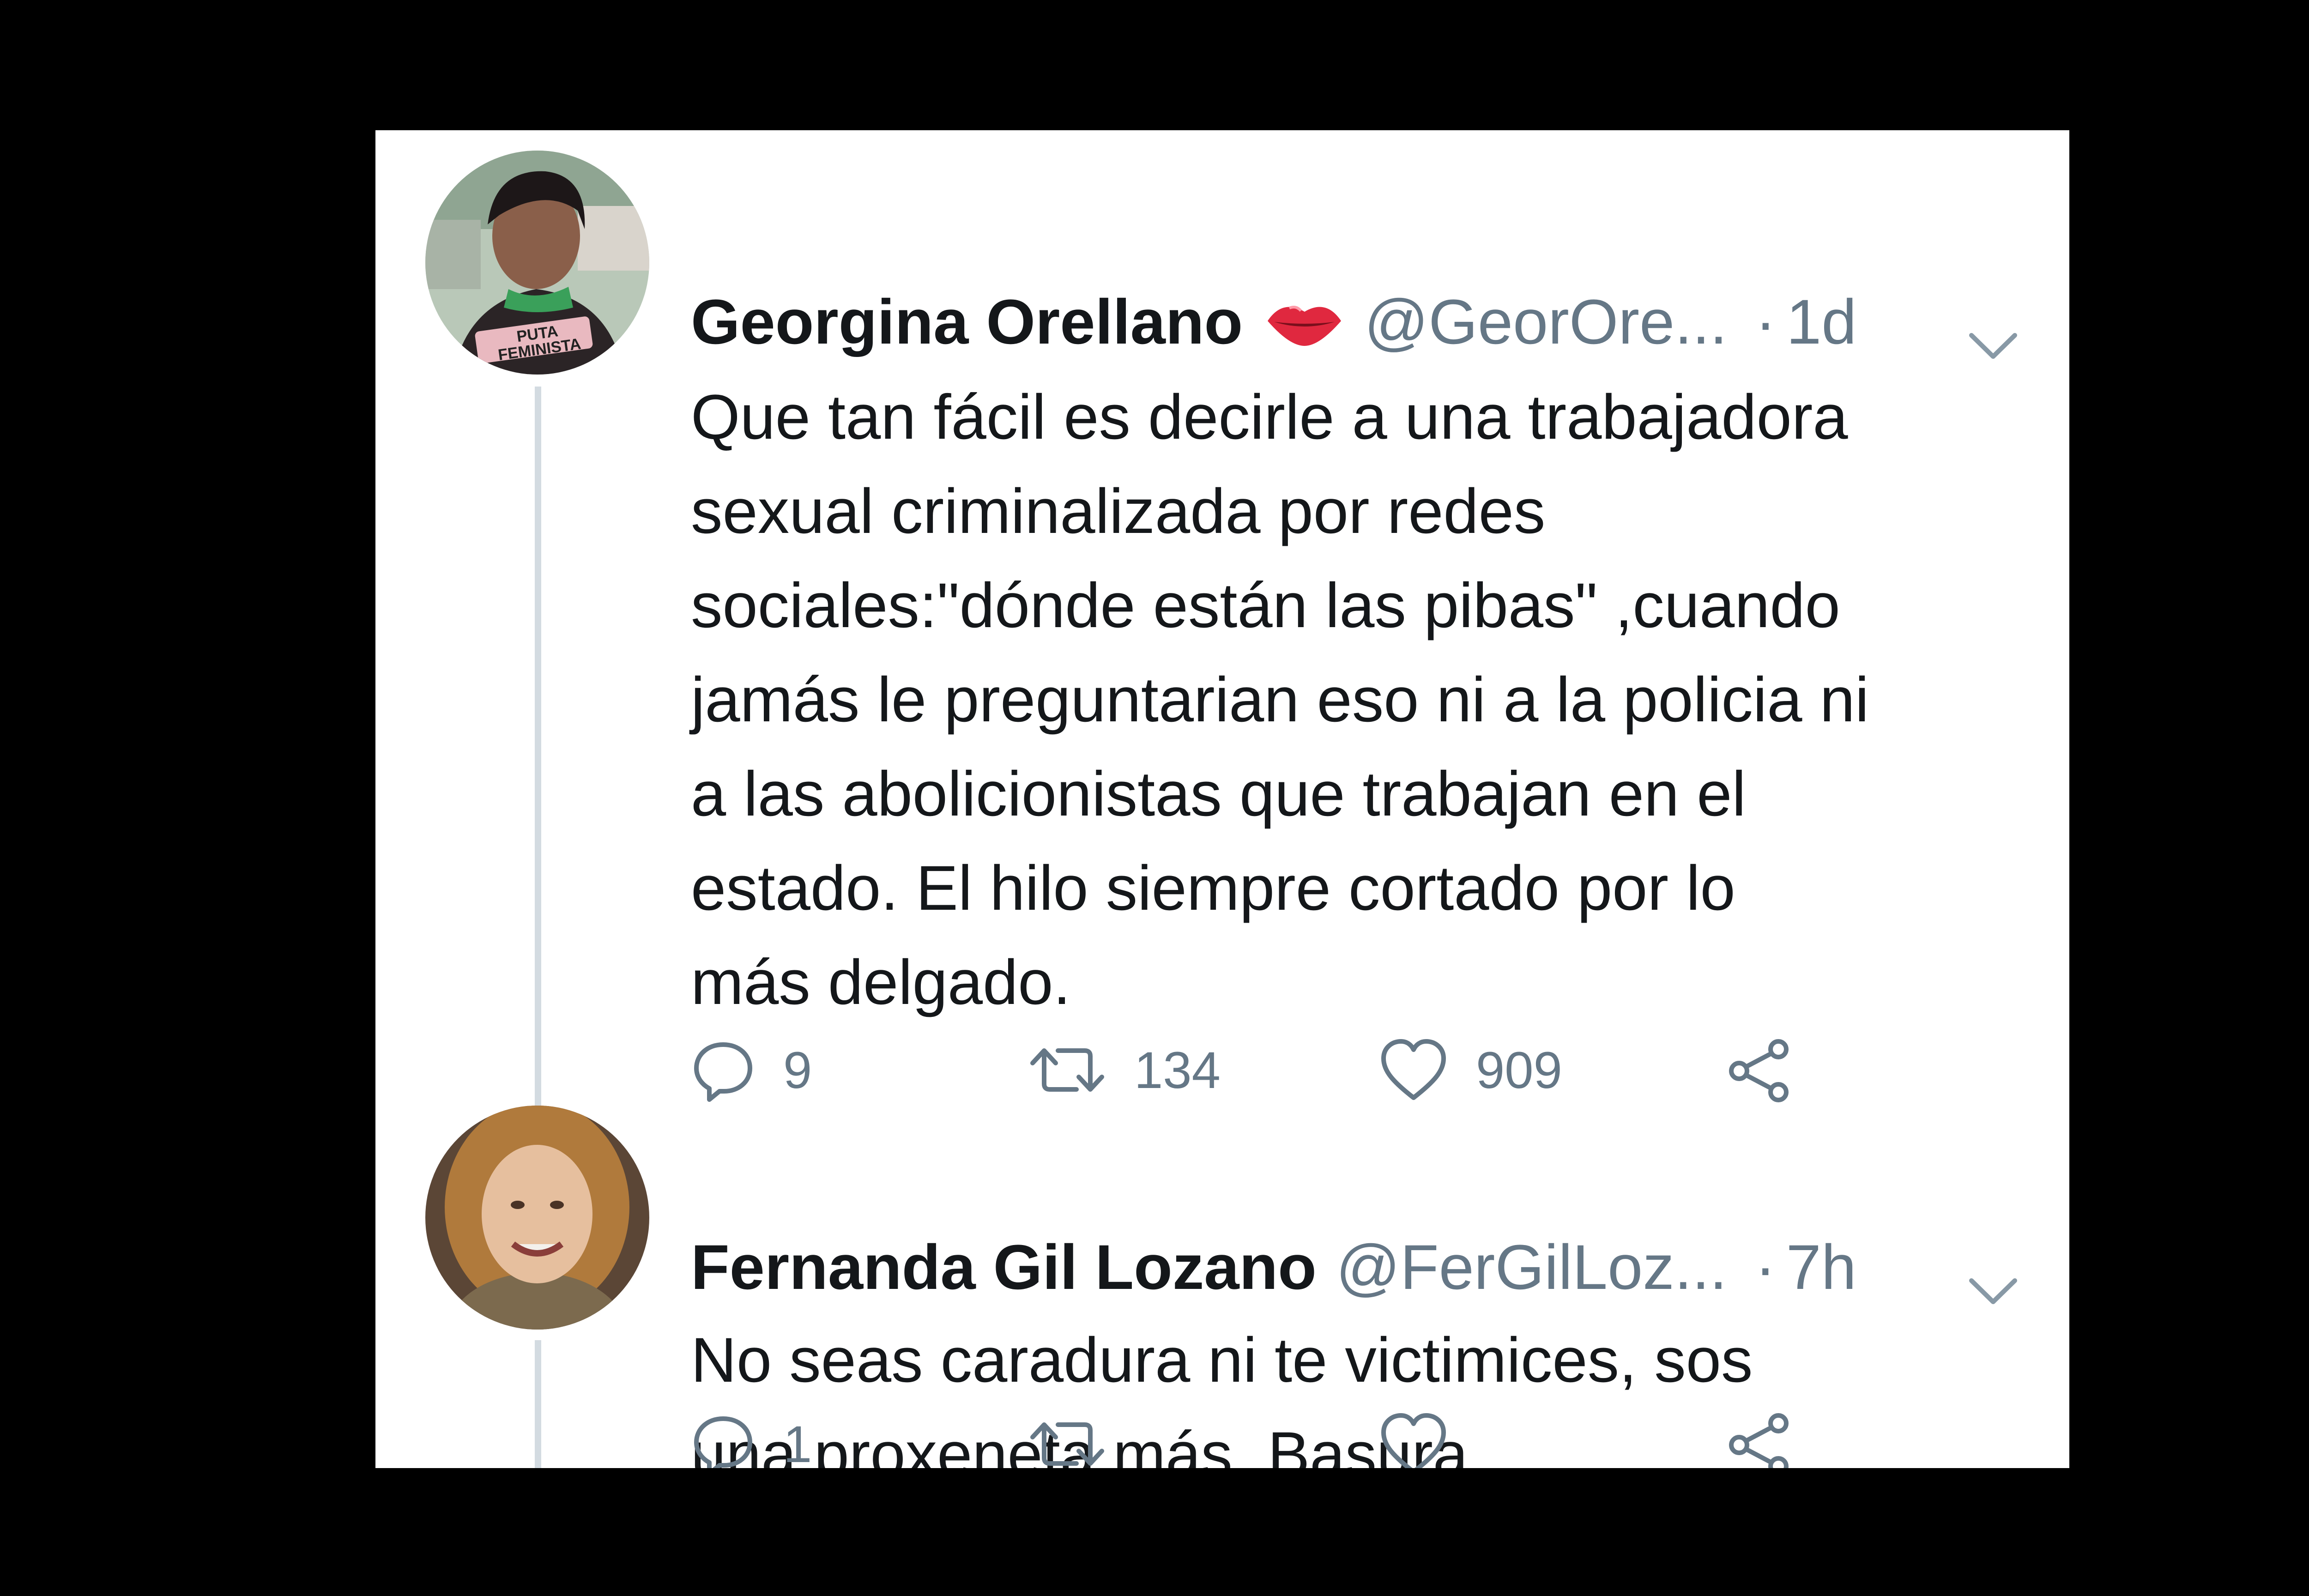 The height and width of the screenshot is (1596, 2309). I want to click on kiss-mark-icon, so click(1304, 322).